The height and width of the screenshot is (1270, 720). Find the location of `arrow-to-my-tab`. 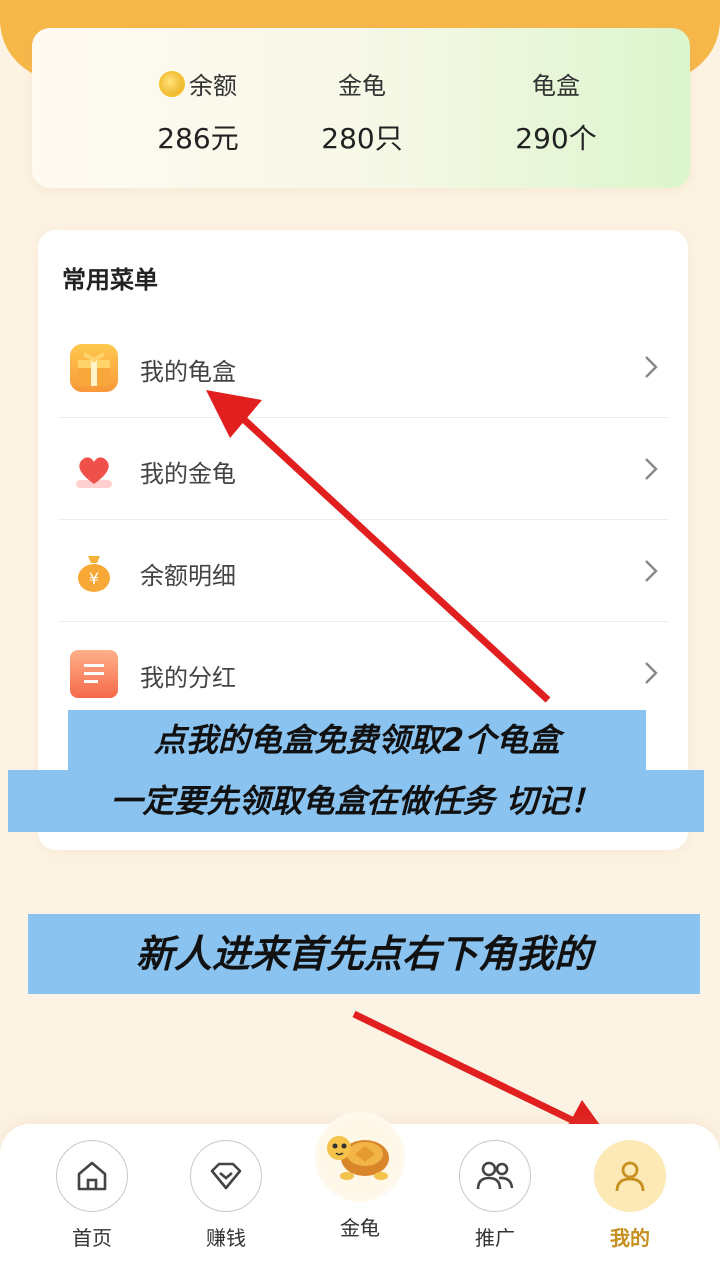

arrow-to-my-tab is located at coordinates (467, 1069).